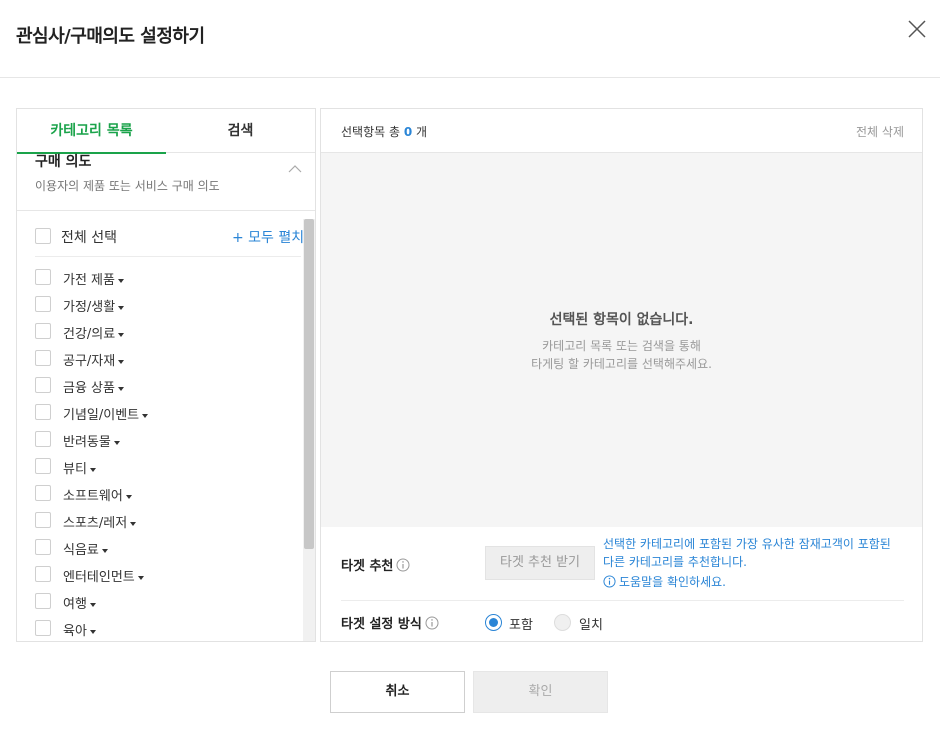 The width and height of the screenshot is (940, 738). Describe the element at coordinates (381, 624) in the screenshot. I see `target-method-label: 타겟 설정 방식` at that location.